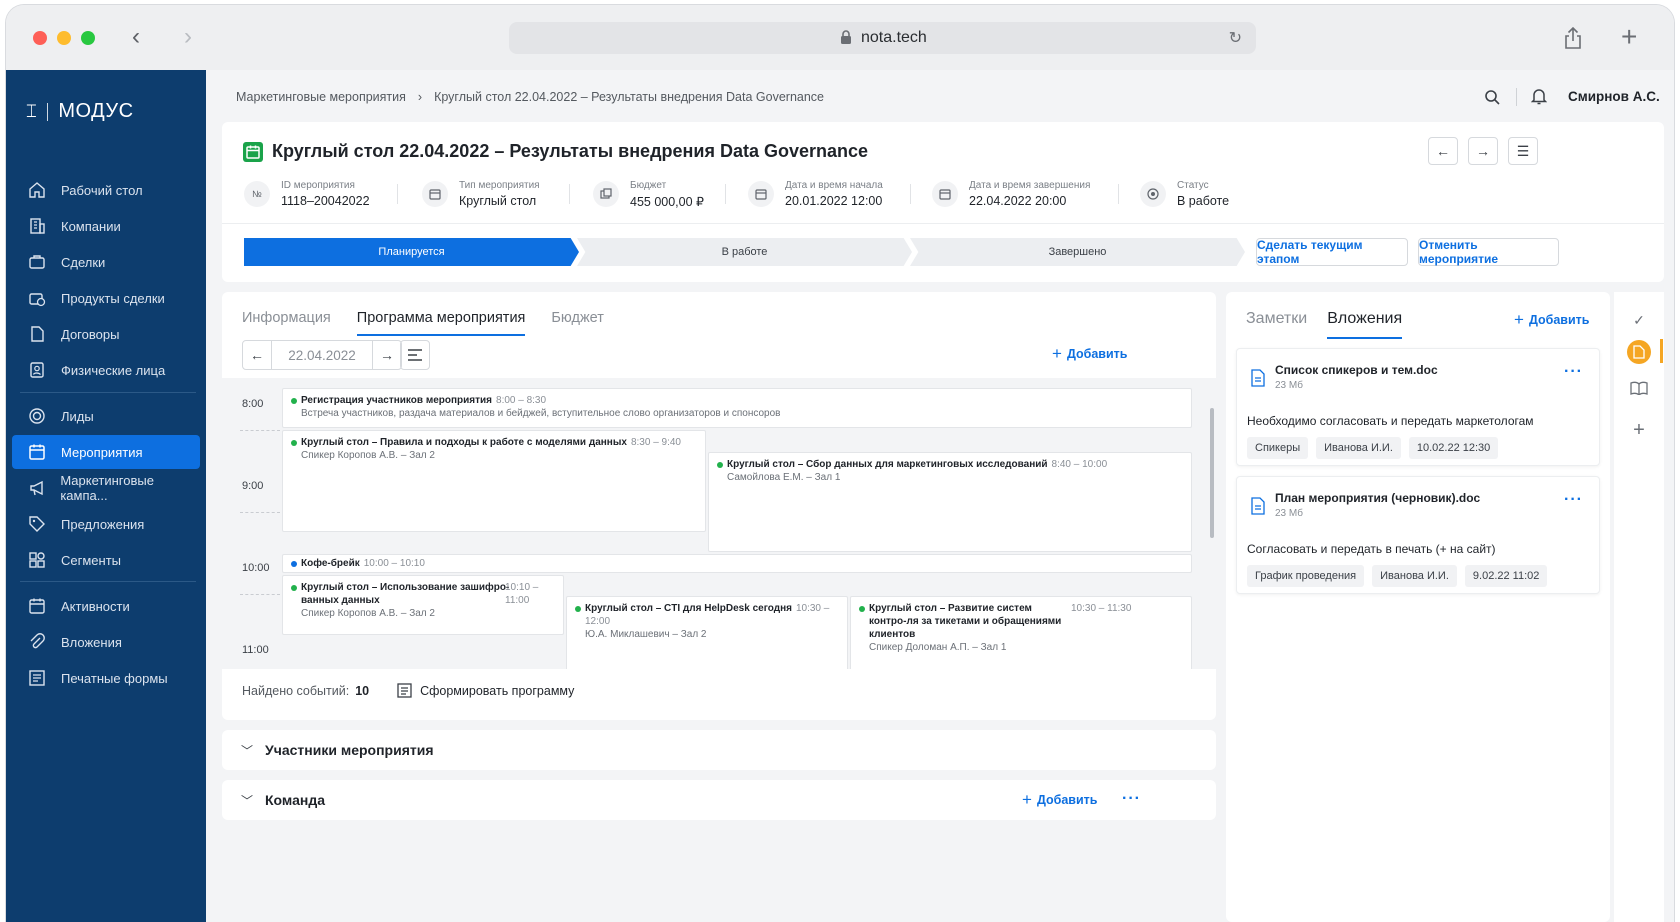 The image size is (1680, 922). What do you see at coordinates (1551, 319) in the screenshot?
I see `add-attachment-button: + Добавить` at bounding box center [1551, 319].